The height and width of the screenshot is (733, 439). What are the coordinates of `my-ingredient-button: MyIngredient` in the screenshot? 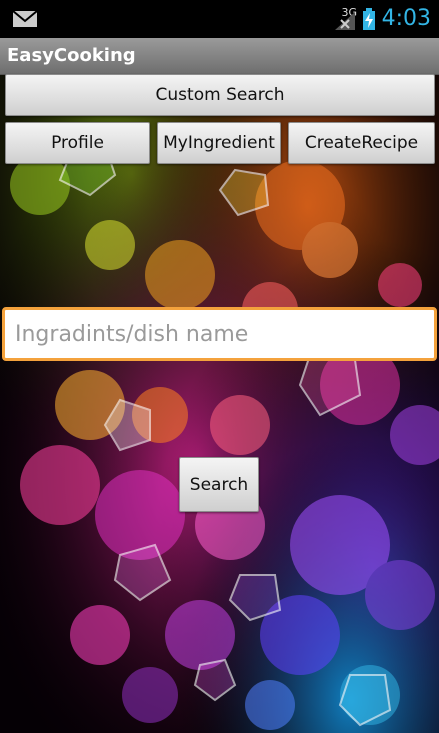 It's located at (219, 143).